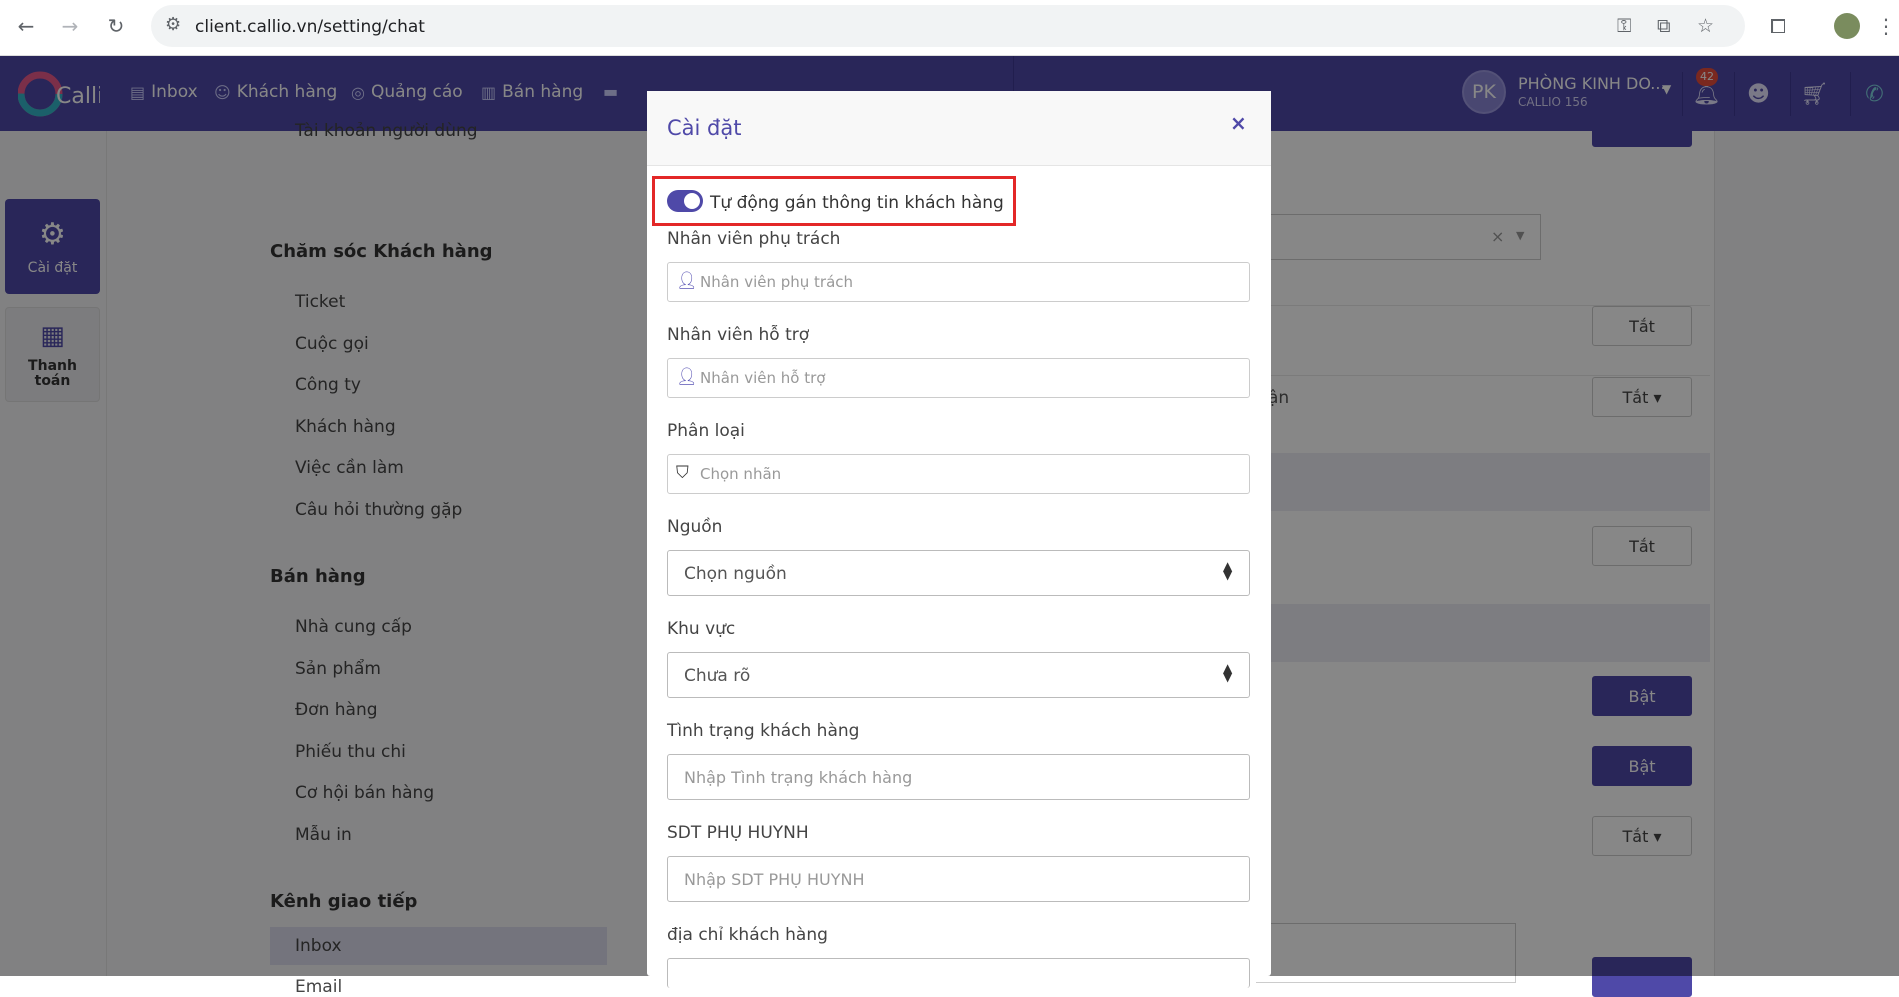 The height and width of the screenshot is (997, 1899). I want to click on menu-item-email: Email, so click(318, 987).